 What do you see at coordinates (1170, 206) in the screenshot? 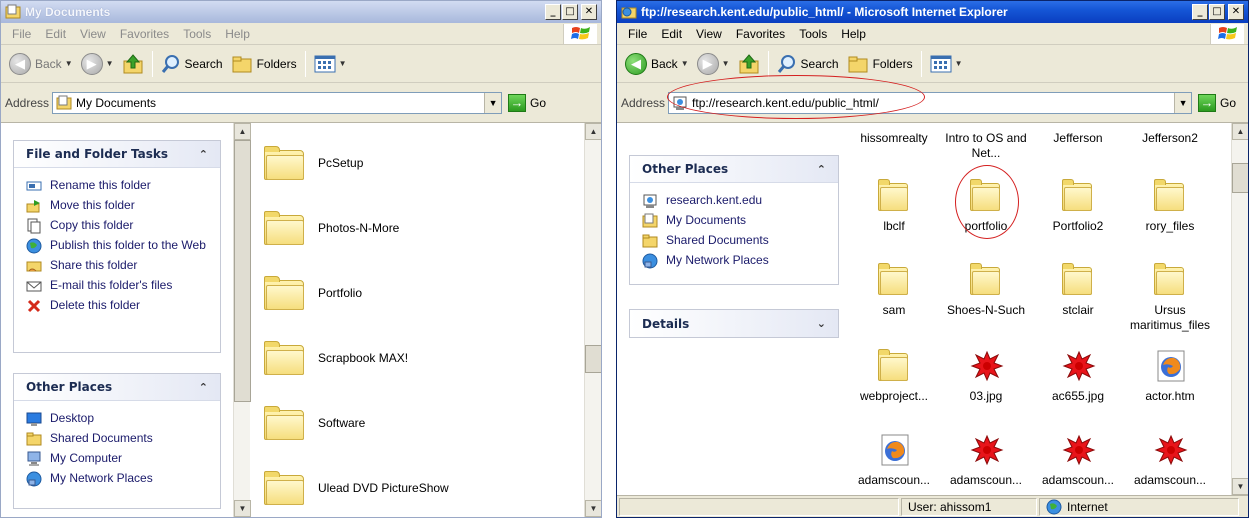
I see `folder-rory-files: rory_files` at bounding box center [1170, 206].